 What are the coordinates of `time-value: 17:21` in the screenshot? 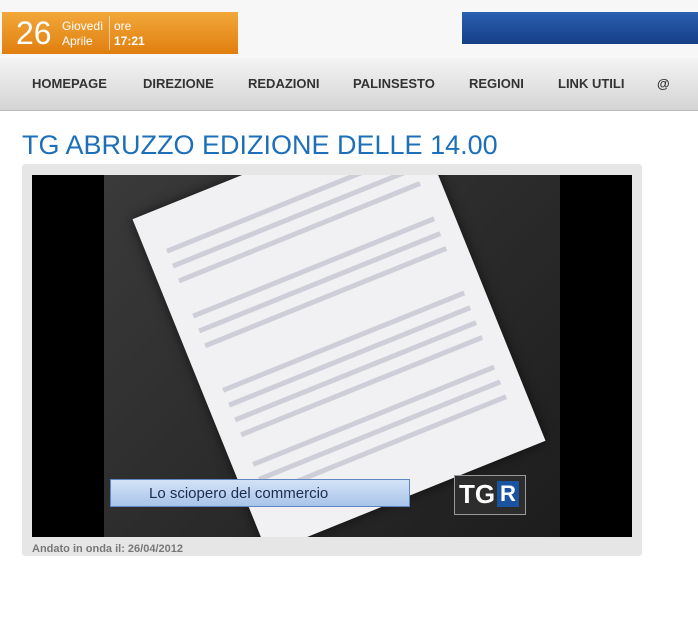 It's located at (129, 41).